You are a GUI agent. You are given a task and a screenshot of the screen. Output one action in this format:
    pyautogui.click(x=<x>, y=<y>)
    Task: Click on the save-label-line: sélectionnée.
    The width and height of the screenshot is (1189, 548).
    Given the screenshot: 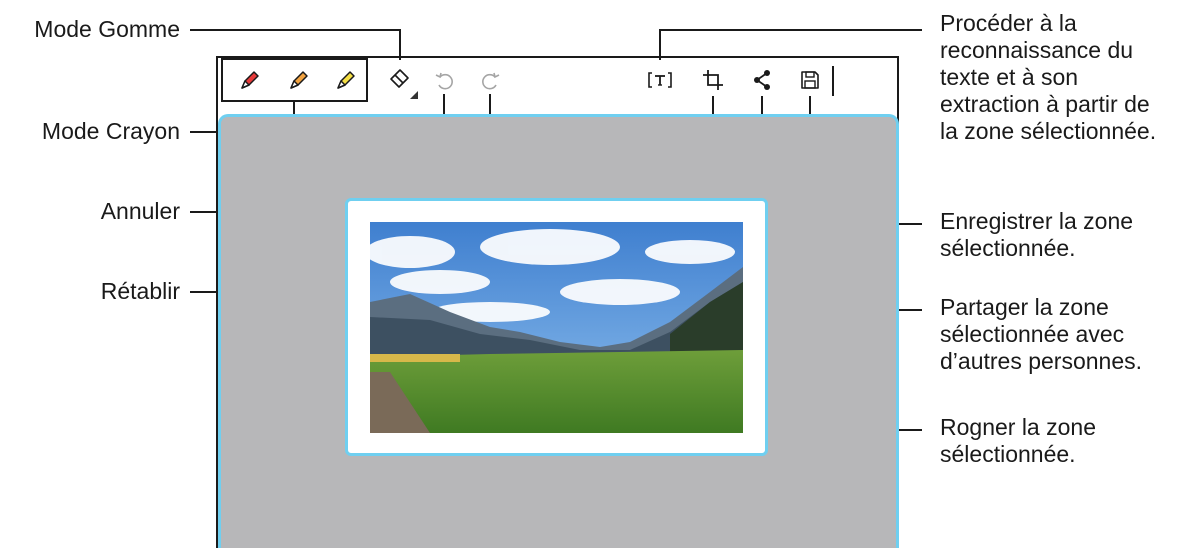 What is the action you would take?
    pyautogui.click(x=1008, y=248)
    